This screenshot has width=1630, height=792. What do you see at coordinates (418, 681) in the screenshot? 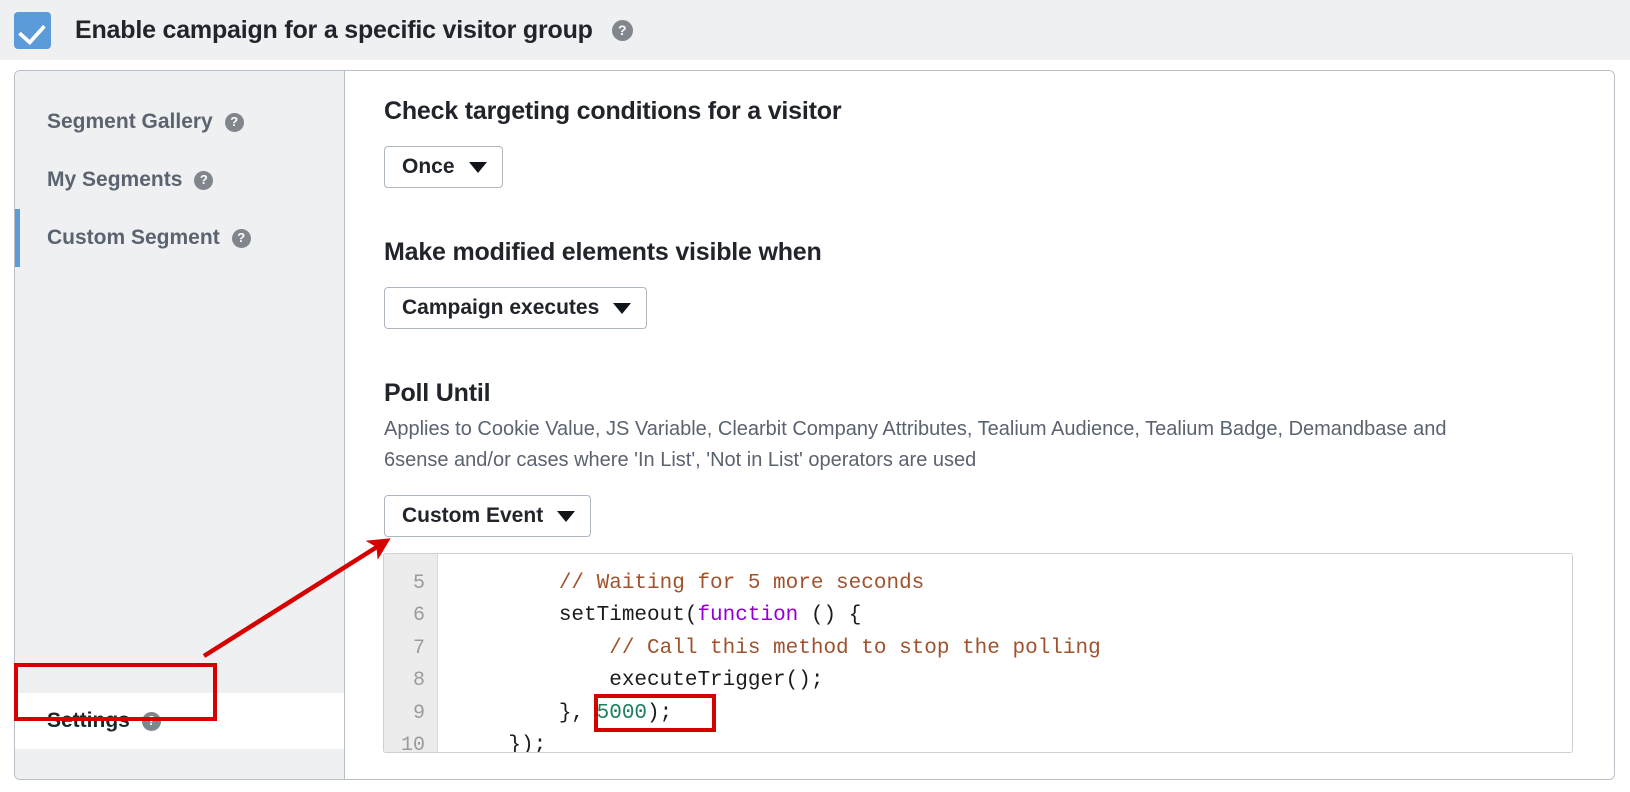
I see `code-line-number: 8` at bounding box center [418, 681].